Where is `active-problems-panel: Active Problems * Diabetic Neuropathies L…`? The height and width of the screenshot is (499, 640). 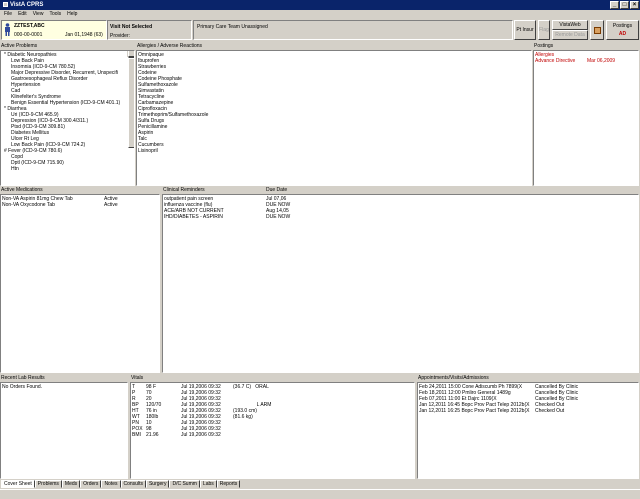 active-problems-panel: Active Problems * Diabetic Neuropathies L… is located at coordinates (67, 114).